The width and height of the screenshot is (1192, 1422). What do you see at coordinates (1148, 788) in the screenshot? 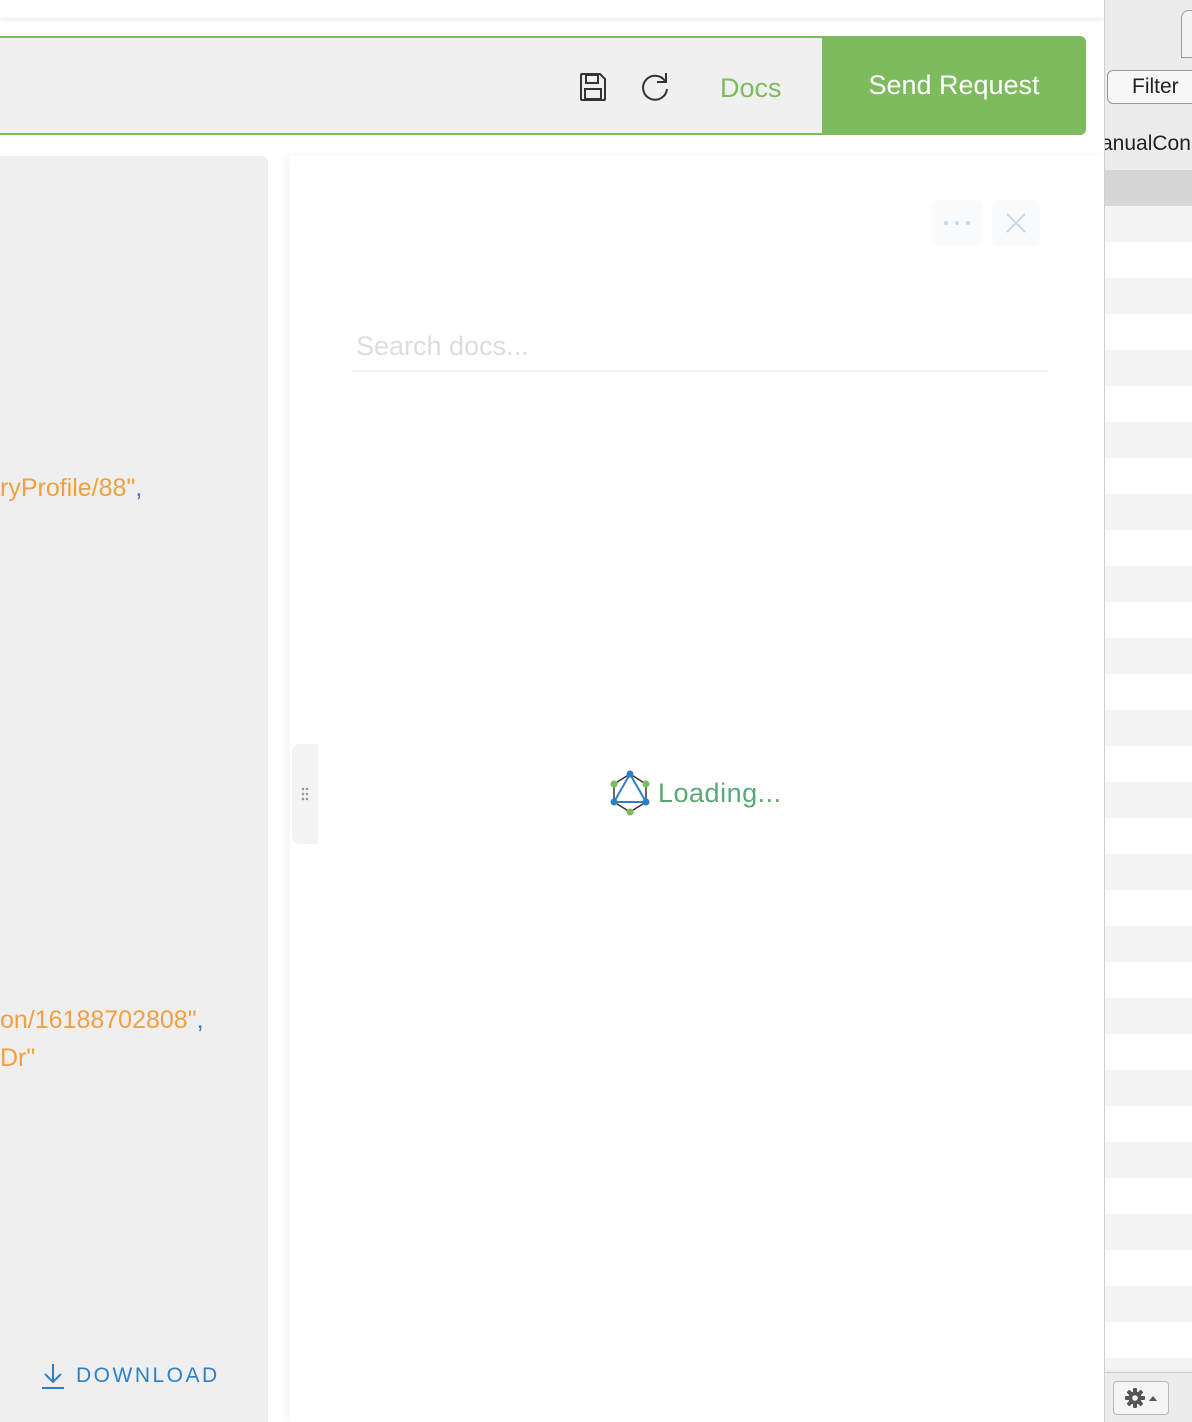
I see `side-panel-rows` at bounding box center [1148, 788].